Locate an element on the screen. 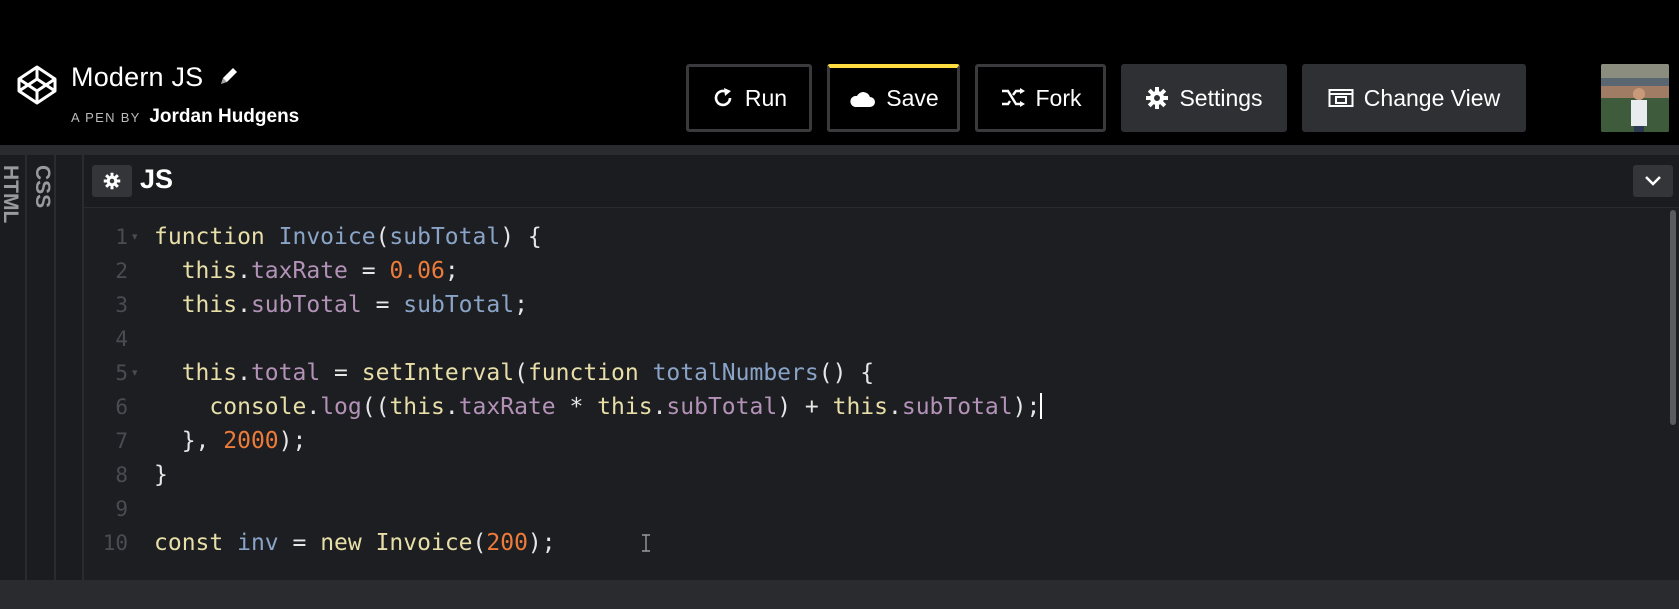  code-token: total is located at coordinates (285, 373).